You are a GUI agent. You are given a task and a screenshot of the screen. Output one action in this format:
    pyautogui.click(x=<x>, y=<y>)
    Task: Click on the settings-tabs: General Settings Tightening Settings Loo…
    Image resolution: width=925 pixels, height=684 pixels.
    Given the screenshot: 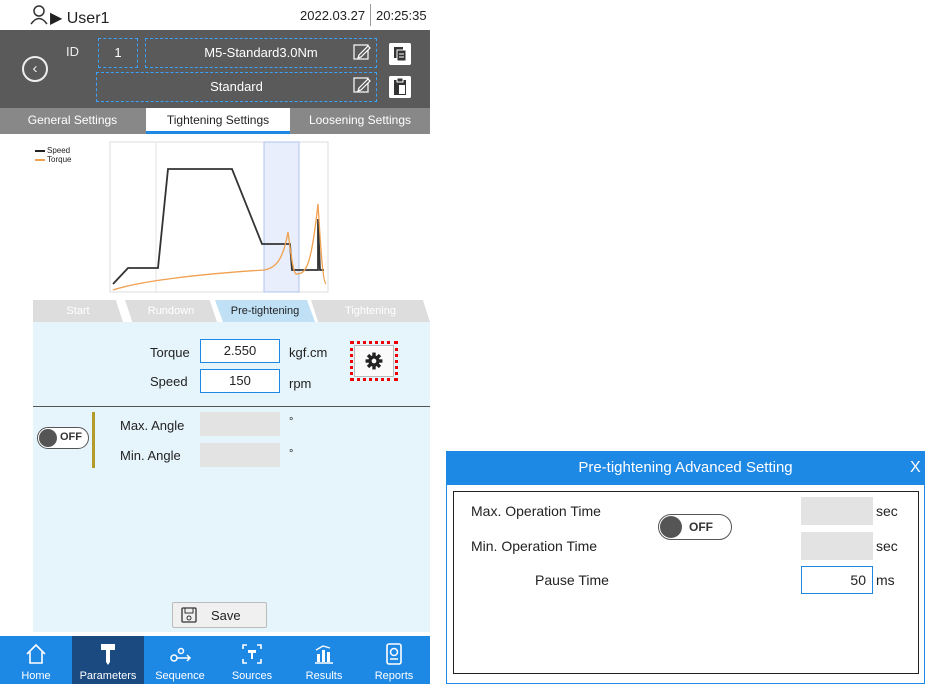 What is the action you would take?
    pyautogui.click(x=215, y=121)
    